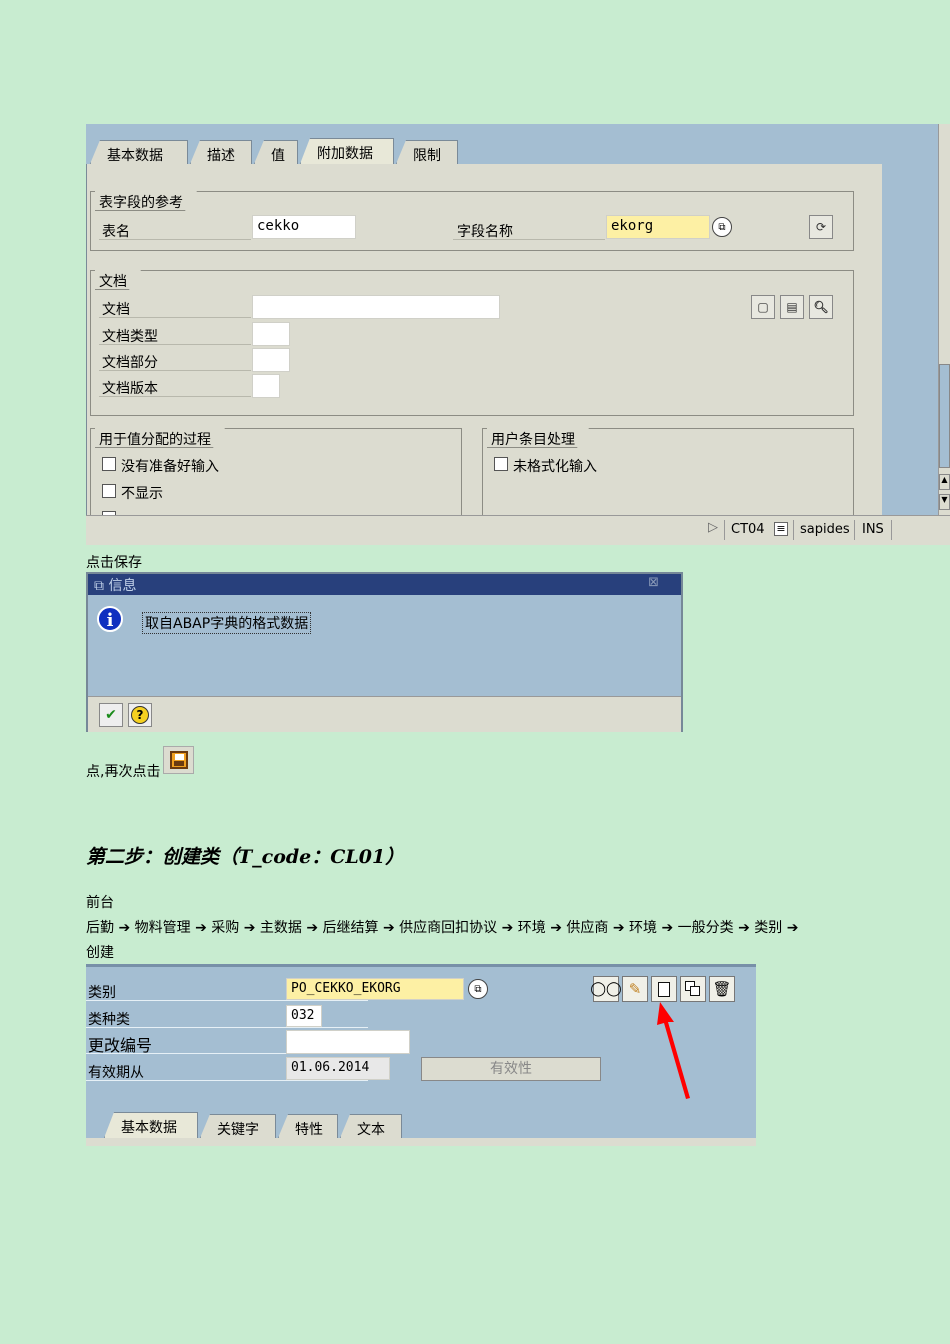 The height and width of the screenshot is (1344, 950). I want to click on group-title: 表字段的参考, so click(146, 201).